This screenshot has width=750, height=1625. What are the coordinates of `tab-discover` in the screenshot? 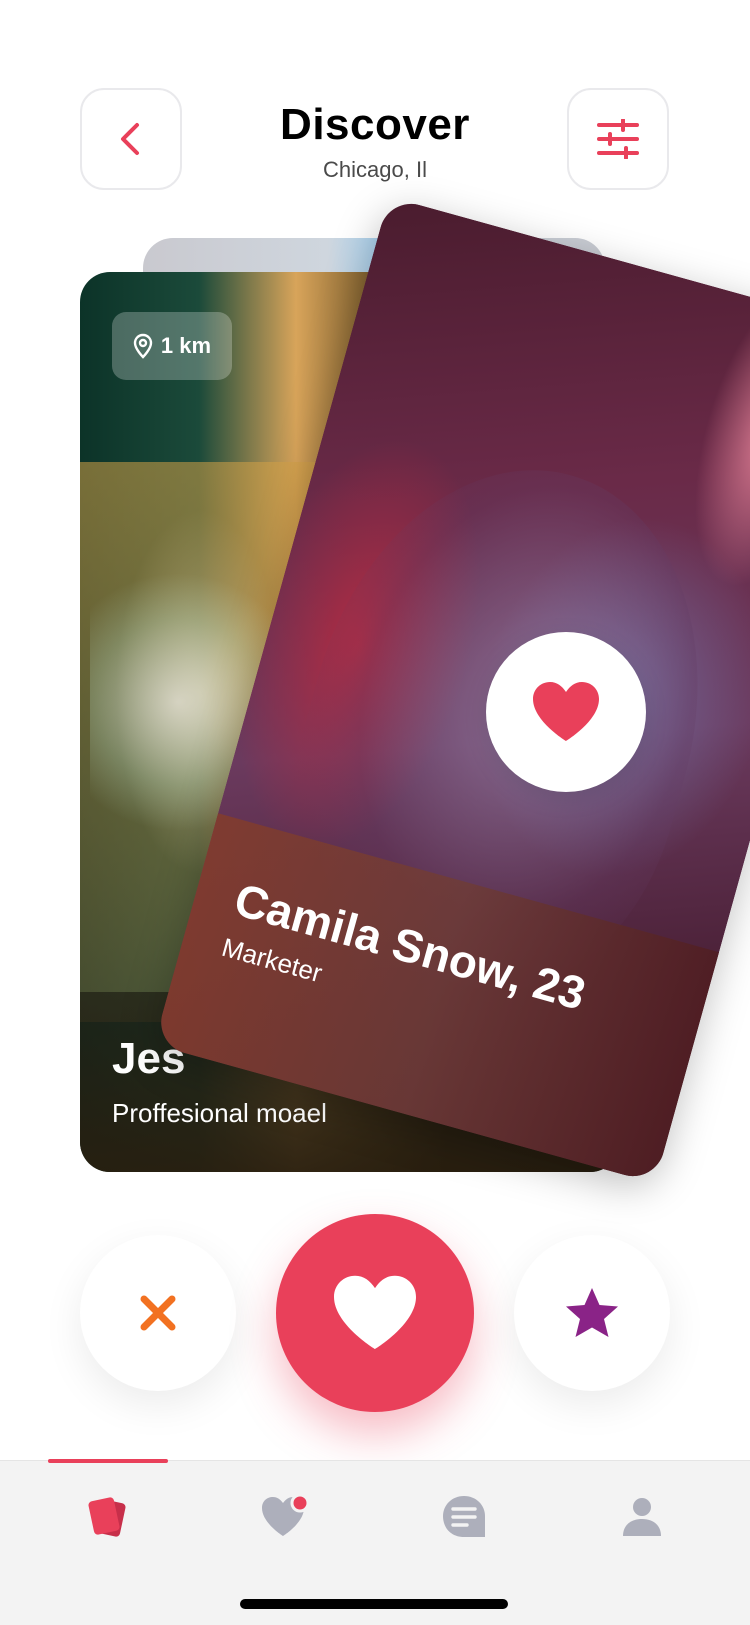 It's located at (108, 1517).